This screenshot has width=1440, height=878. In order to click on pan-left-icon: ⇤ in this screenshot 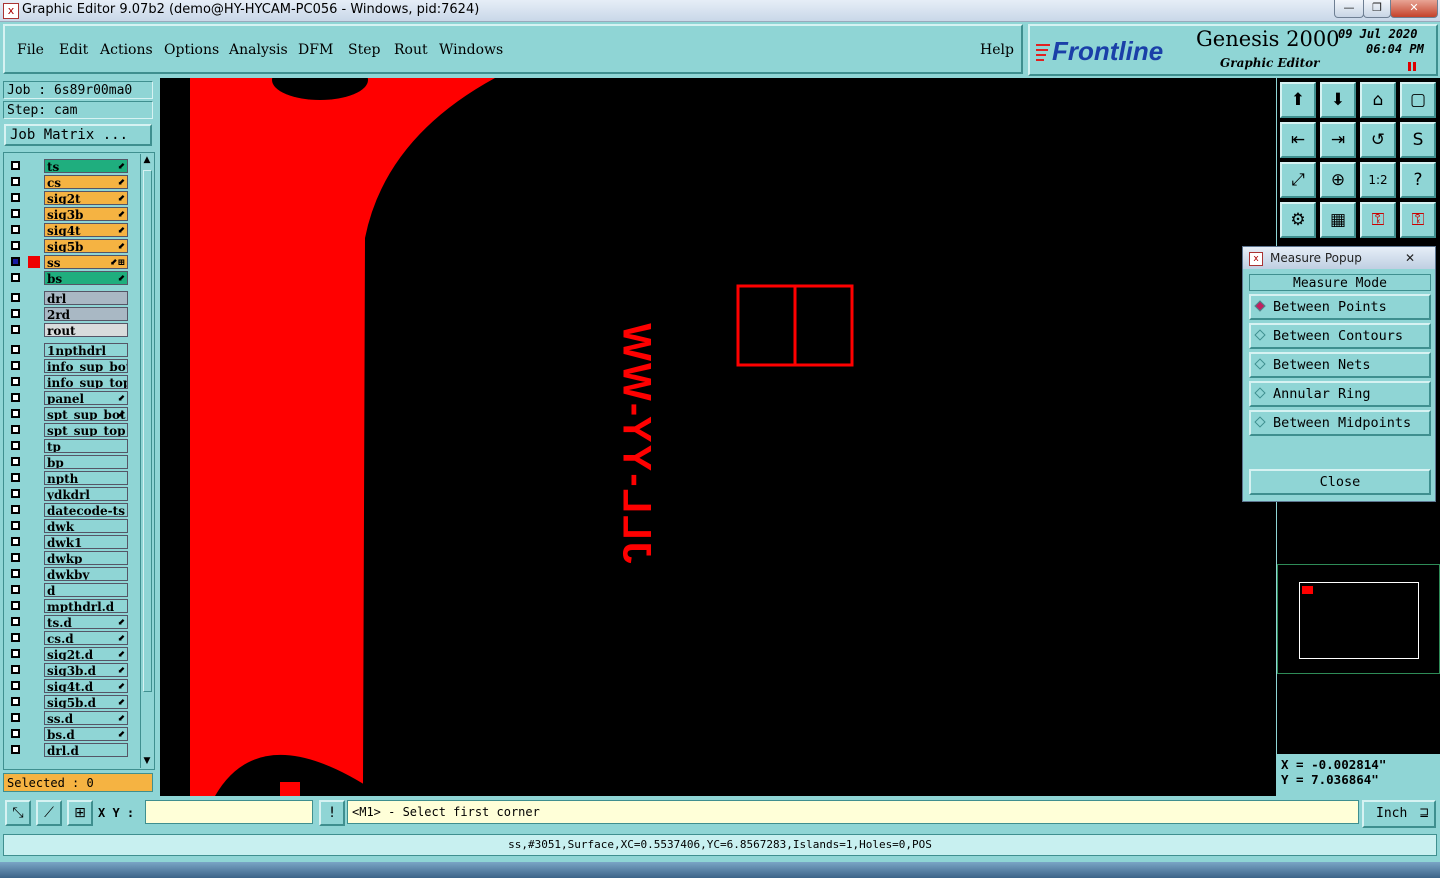, I will do `click(1298, 140)`.